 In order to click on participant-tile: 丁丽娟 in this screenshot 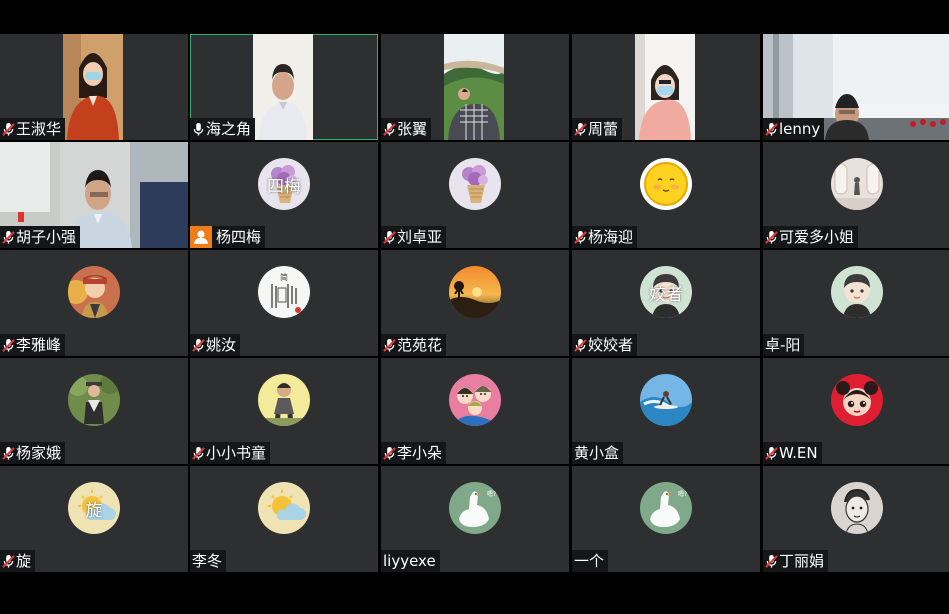, I will do `click(856, 519)`.